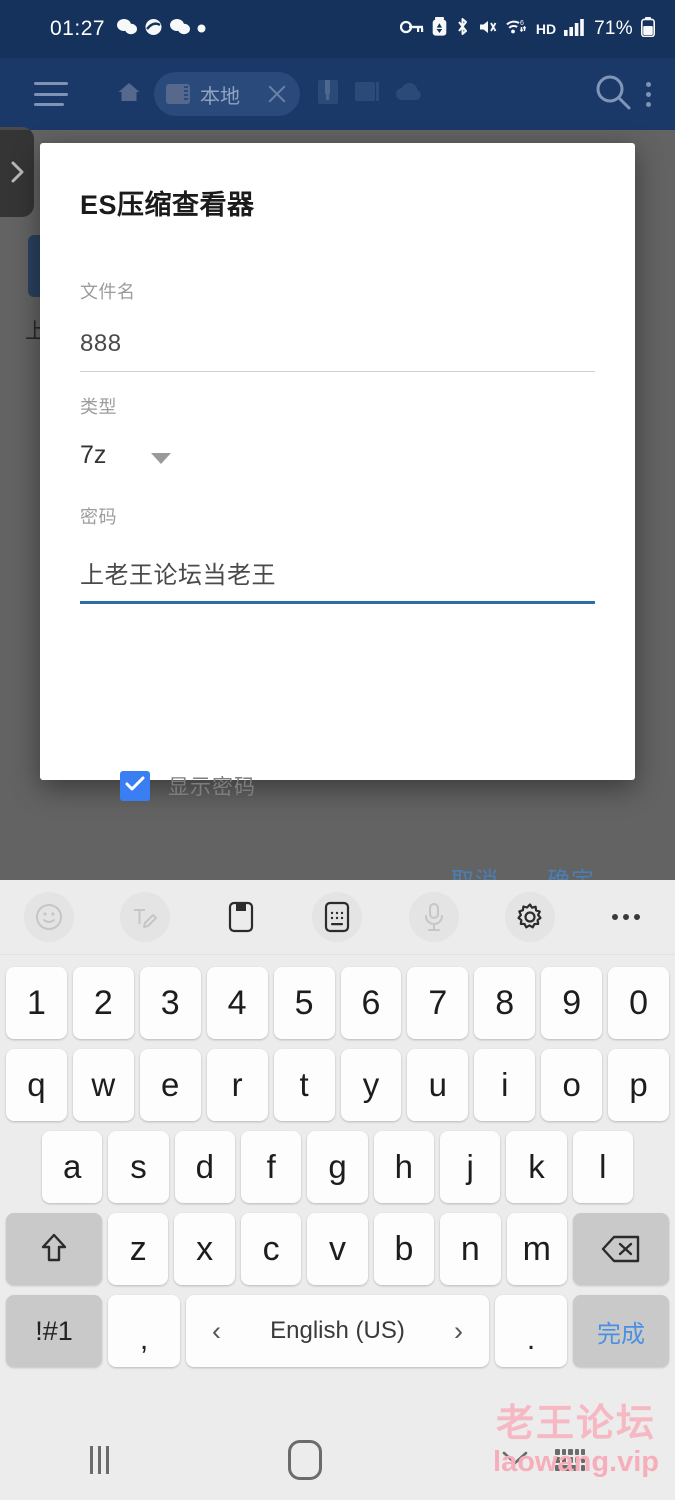  What do you see at coordinates (216, 1331) in the screenshot?
I see `chevron-left-icon: ‹` at bounding box center [216, 1331].